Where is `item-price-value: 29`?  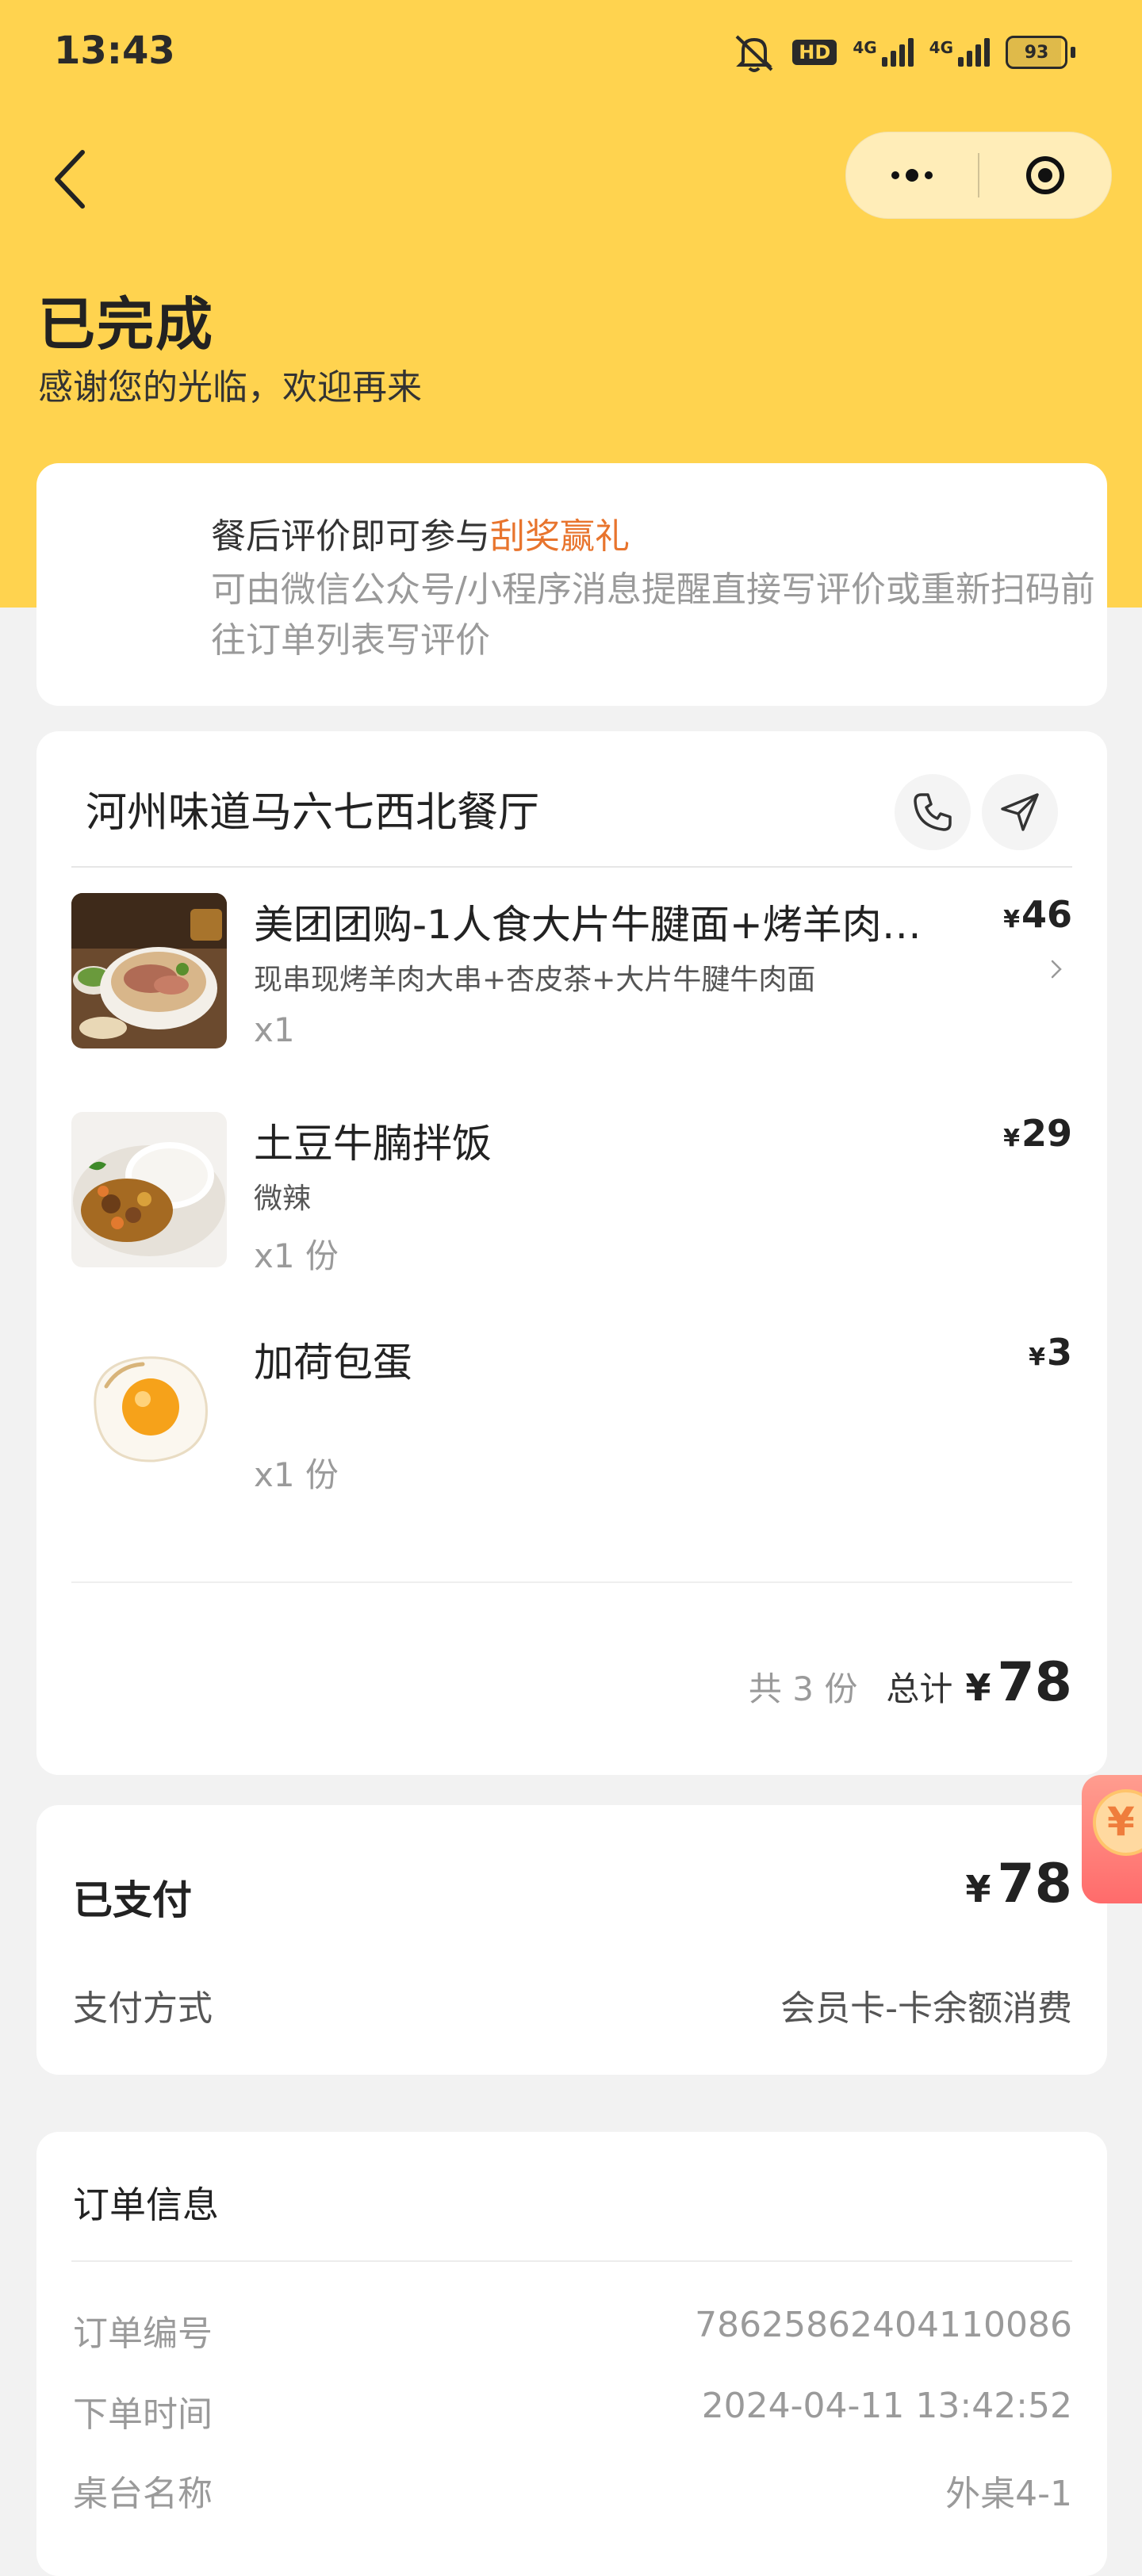 item-price-value: 29 is located at coordinates (1046, 1133).